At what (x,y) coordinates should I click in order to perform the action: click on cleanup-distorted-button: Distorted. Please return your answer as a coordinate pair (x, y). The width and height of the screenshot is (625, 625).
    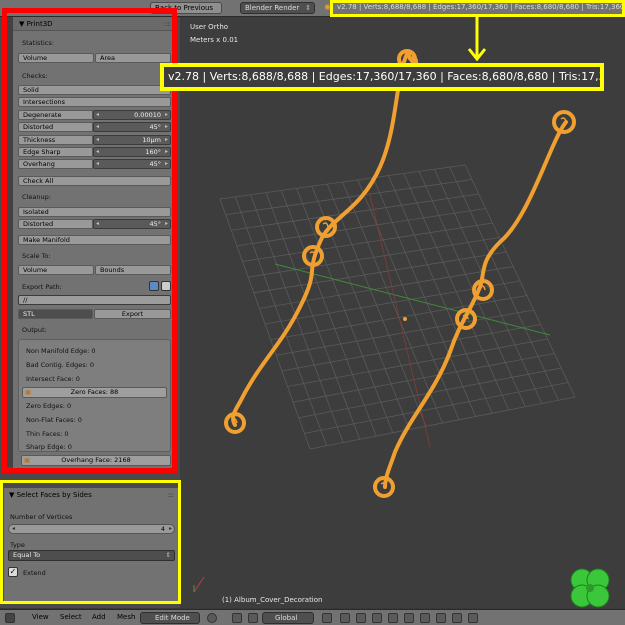
    Looking at the image, I should click on (55, 224).